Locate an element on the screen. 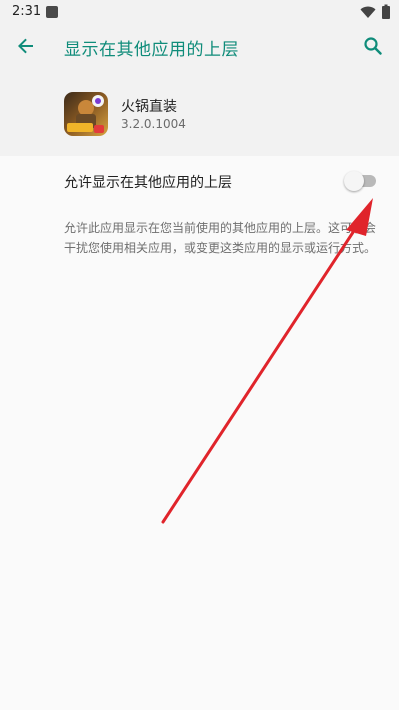 The image size is (399, 710). setting-row-overlay: 允许显示在其他应用的上层 is located at coordinates (199, 181).